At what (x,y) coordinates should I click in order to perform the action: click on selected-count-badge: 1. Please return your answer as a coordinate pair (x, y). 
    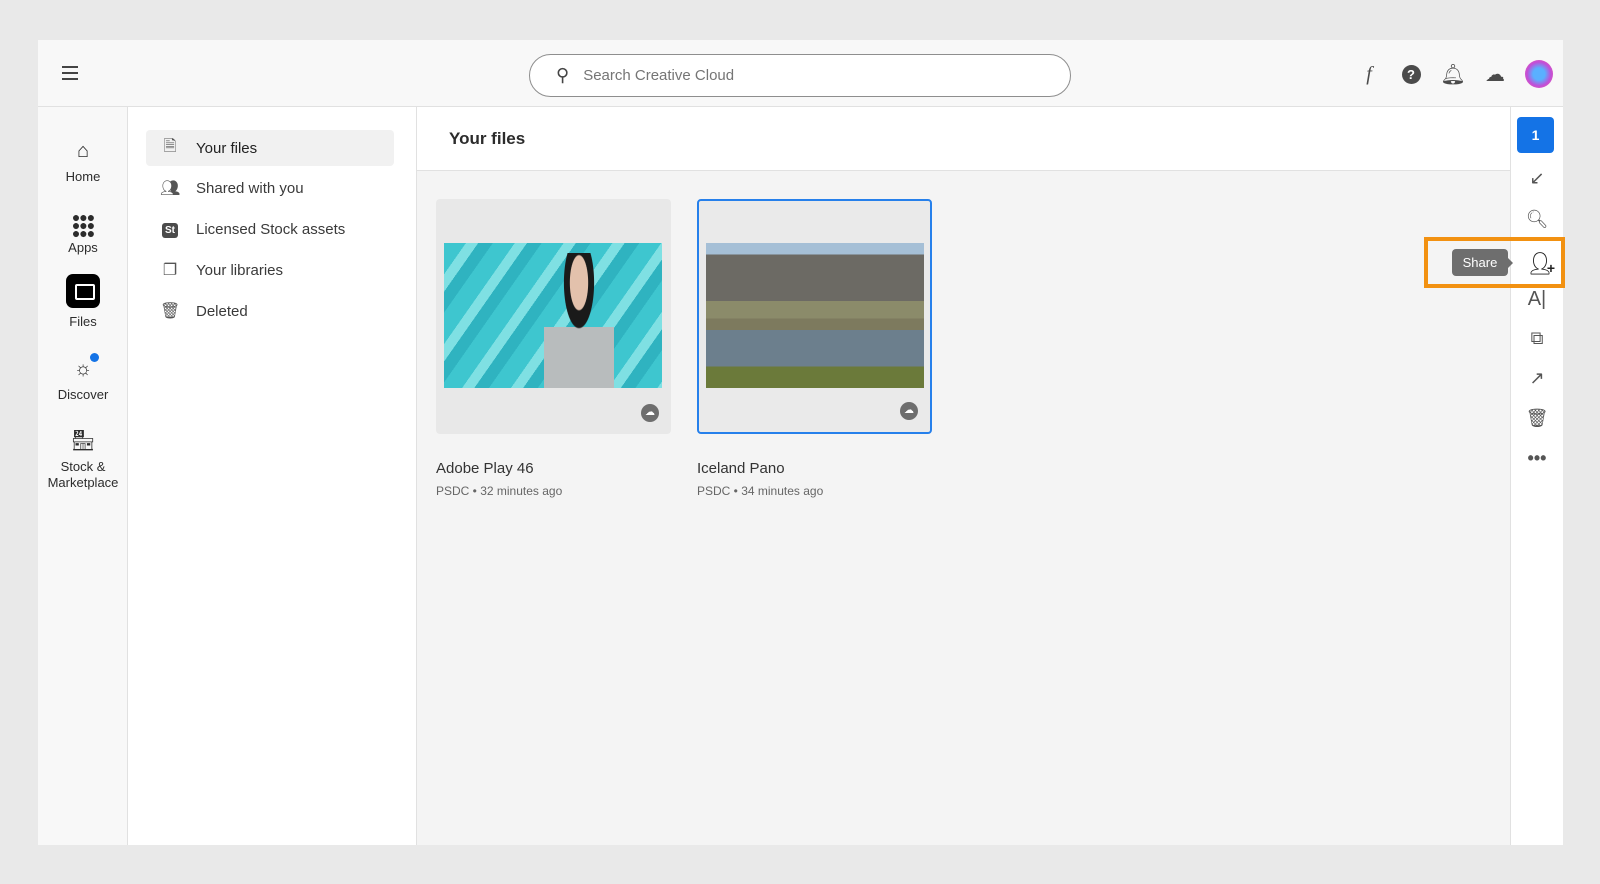
    Looking at the image, I should click on (1535, 135).